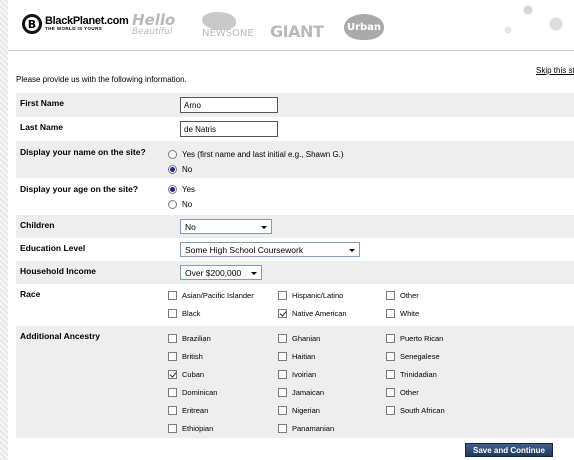 The height and width of the screenshot is (460, 574). Describe the element at coordinates (295, 226) in the screenshot. I see `children-row: Children No` at that location.